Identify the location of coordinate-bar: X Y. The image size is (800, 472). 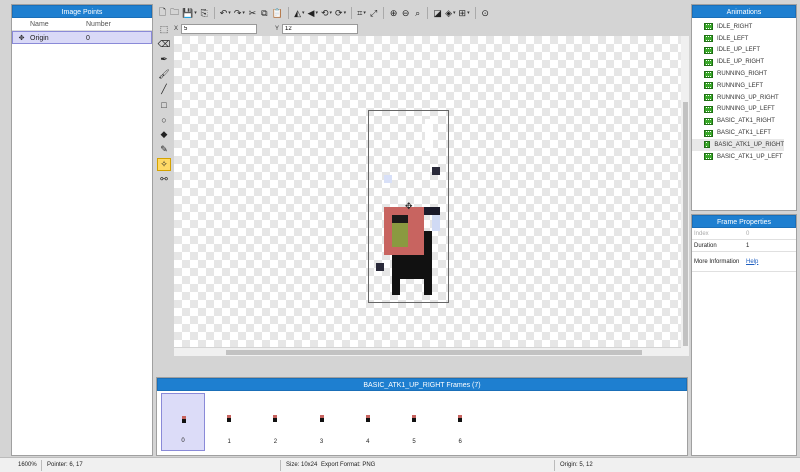
(266, 28).